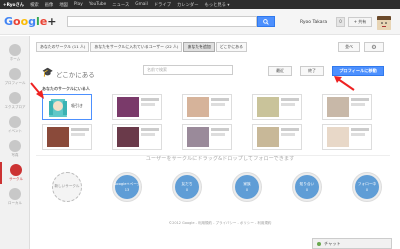 The width and height of the screenshot is (400, 249). I want to click on circle-inner: Google+ページ 13, so click(127, 187).